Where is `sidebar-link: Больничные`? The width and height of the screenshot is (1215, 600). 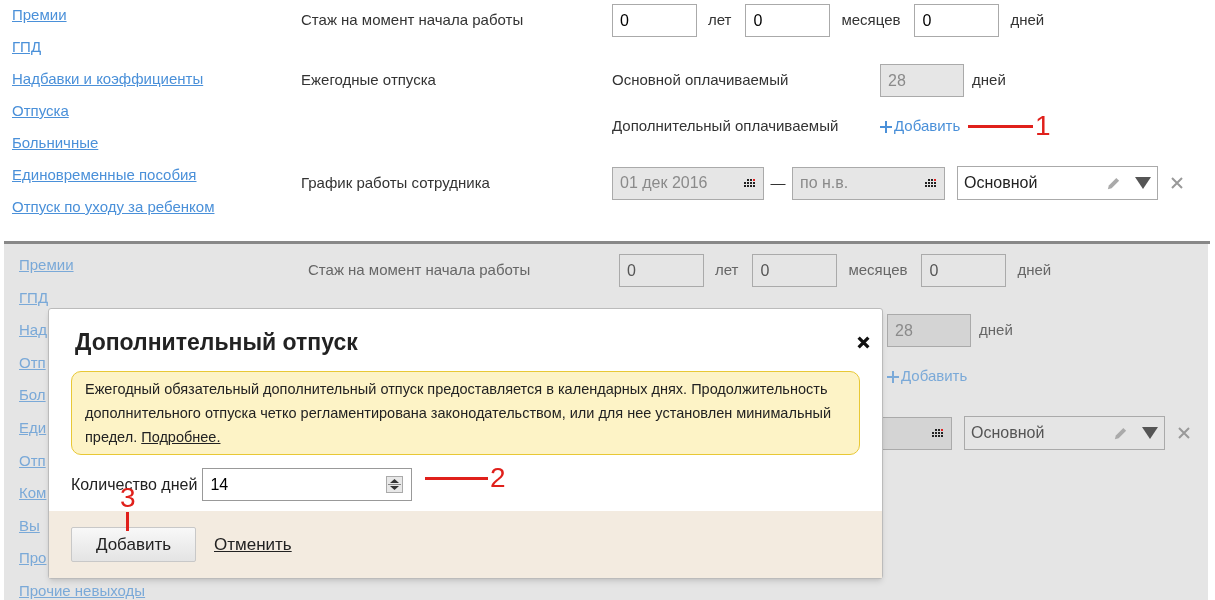 sidebar-link: Больничные is located at coordinates (55, 143).